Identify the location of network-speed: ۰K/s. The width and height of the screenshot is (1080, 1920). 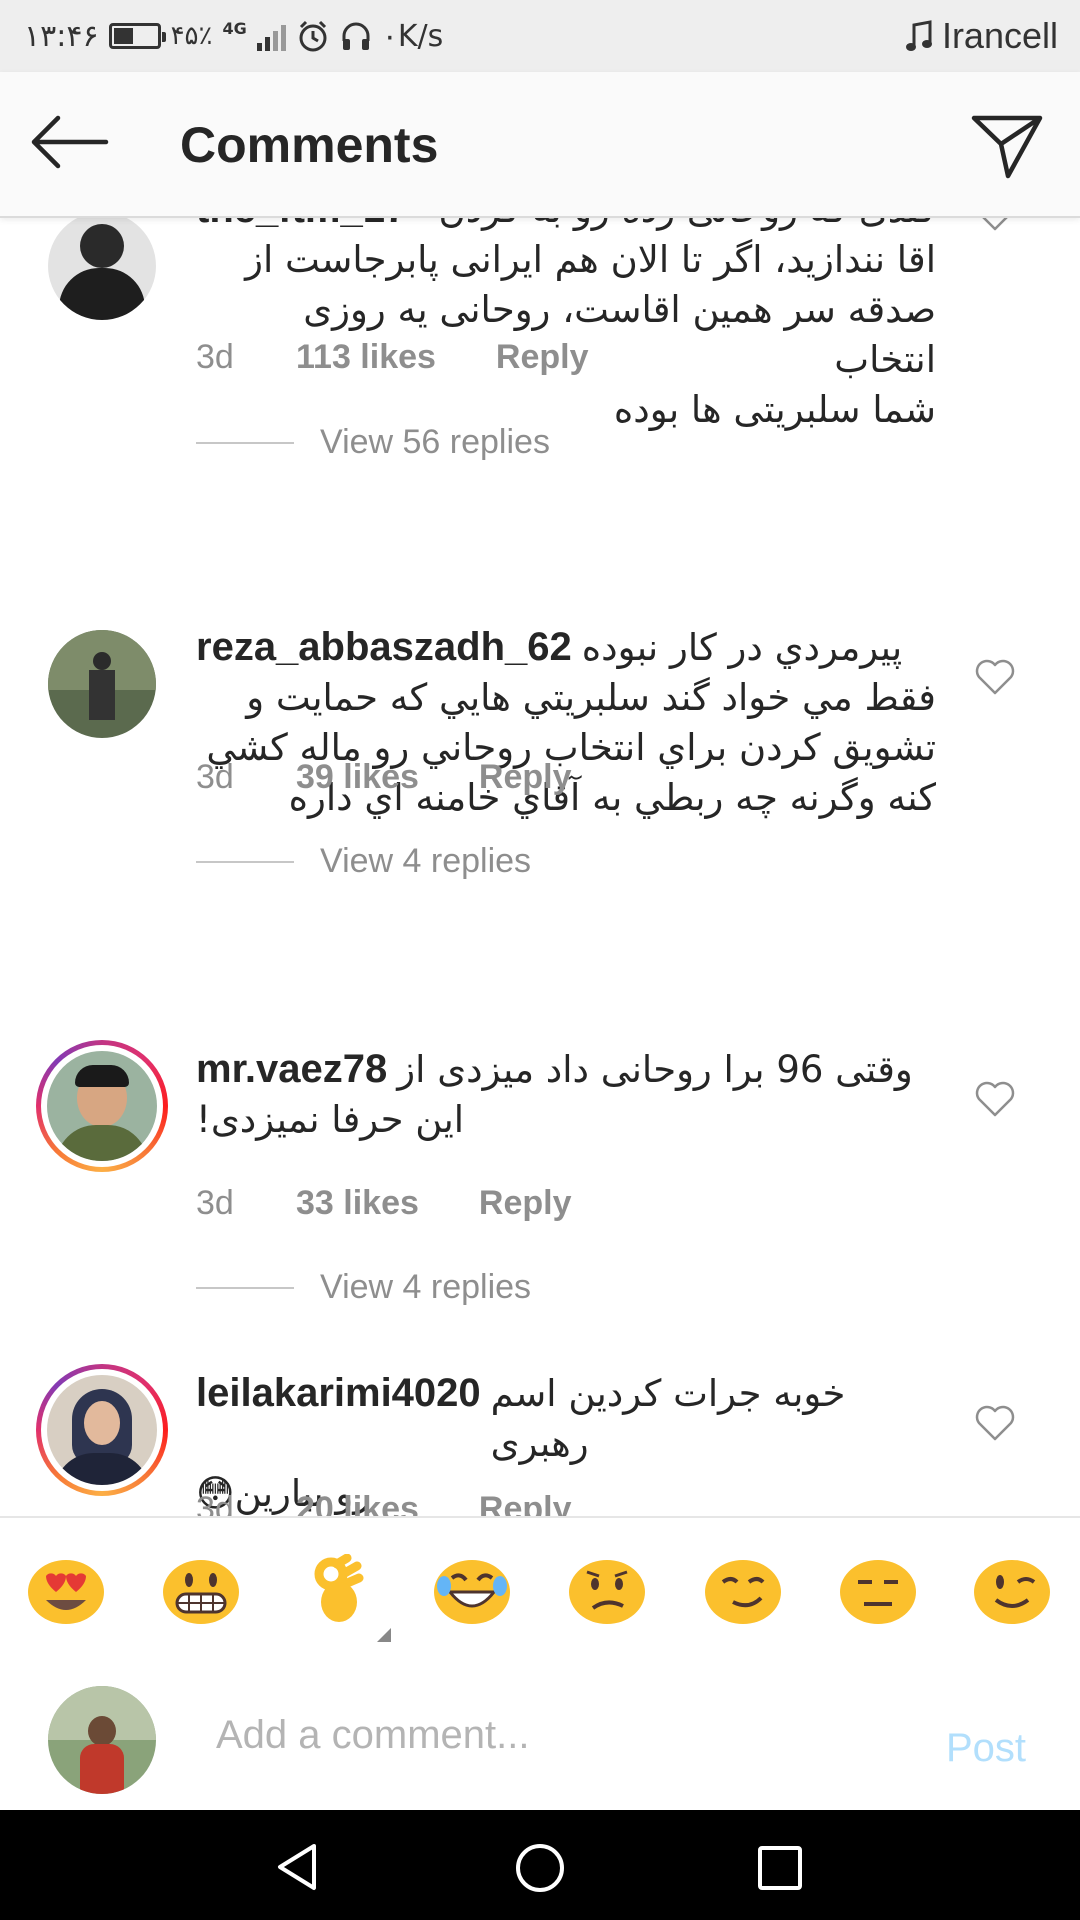
(412, 36).